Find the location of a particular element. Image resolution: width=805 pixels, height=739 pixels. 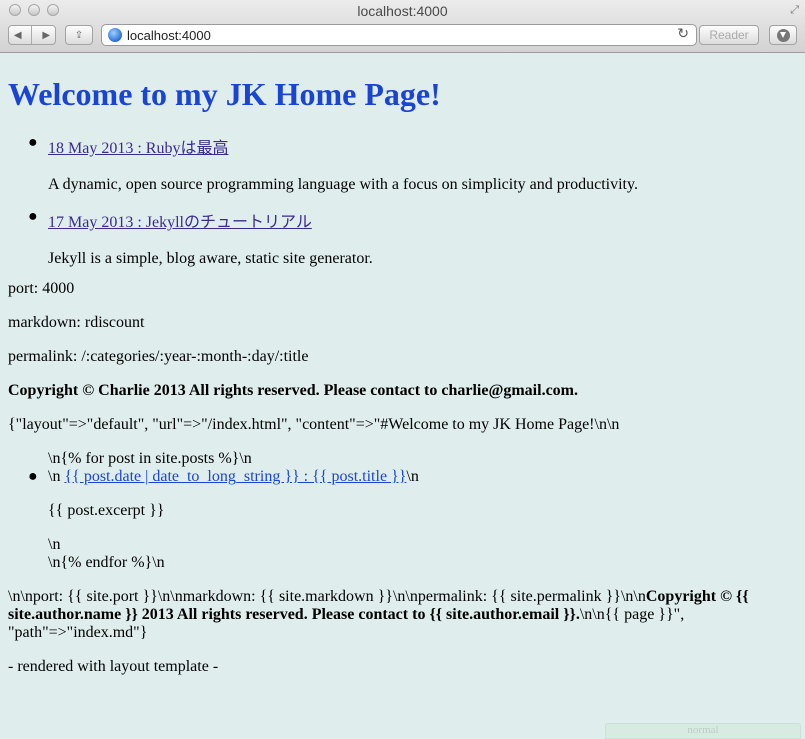

globe-icon is located at coordinates (115, 35).